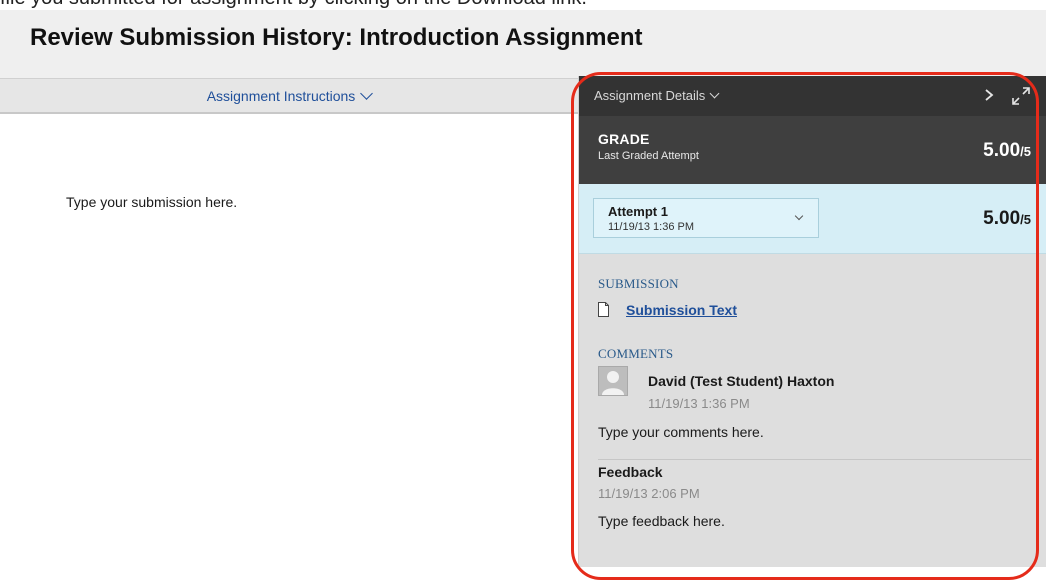  I want to click on attempt-score: 5.00/5, so click(1007, 219).